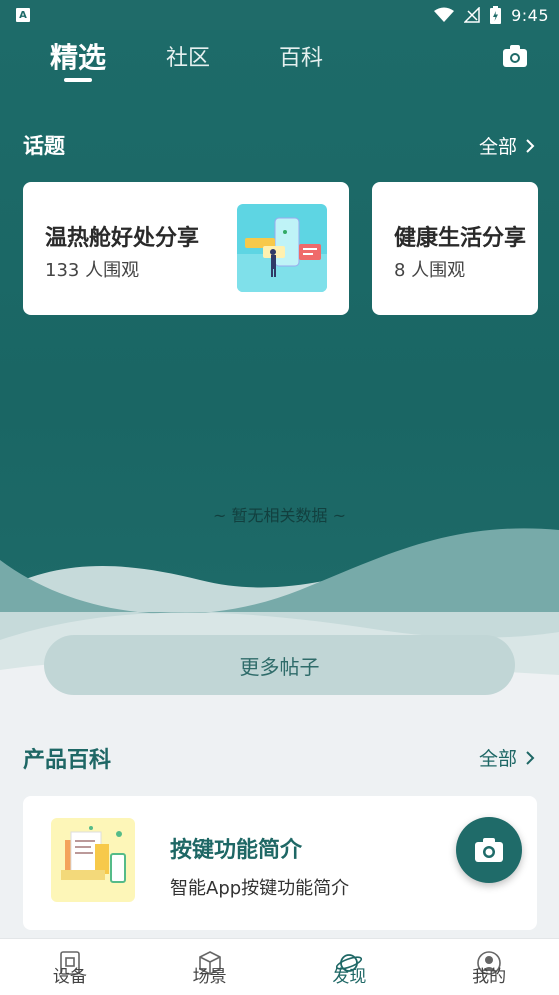  What do you see at coordinates (460, 238) in the screenshot?
I see `topic-title: 健康生活分享` at bounding box center [460, 238].